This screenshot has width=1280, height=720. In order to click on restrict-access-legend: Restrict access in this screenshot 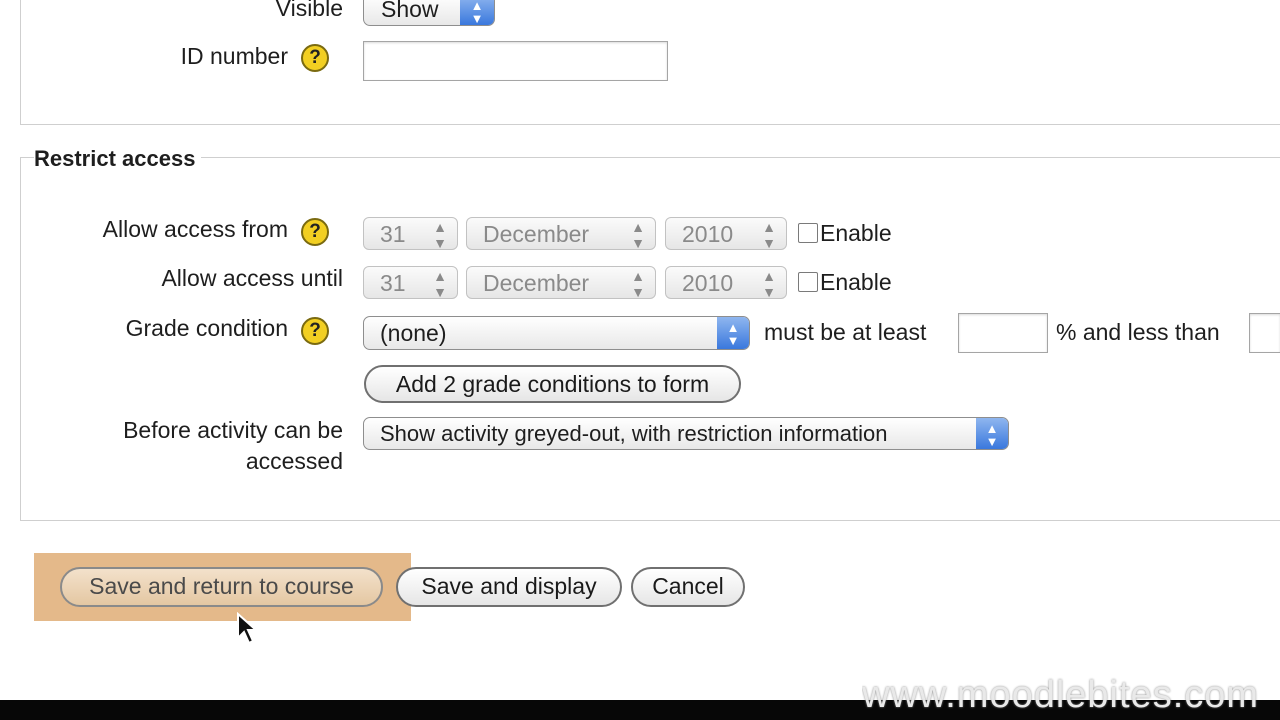, I will do `click(118, 159)`.